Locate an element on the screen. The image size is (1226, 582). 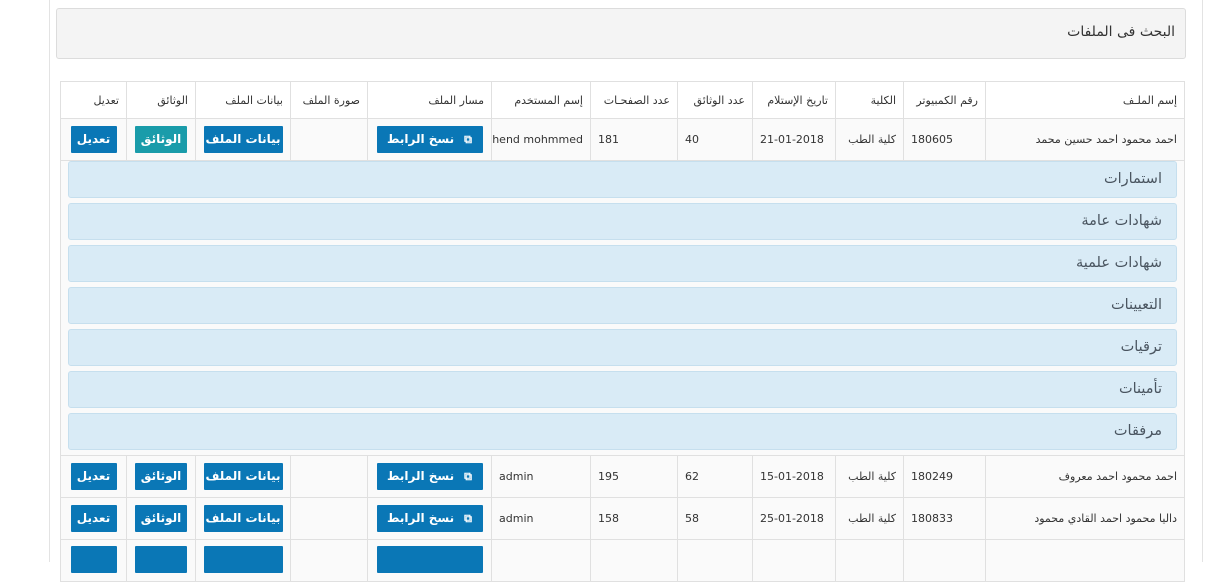
cell-edit is located at coordinates (93, 560).